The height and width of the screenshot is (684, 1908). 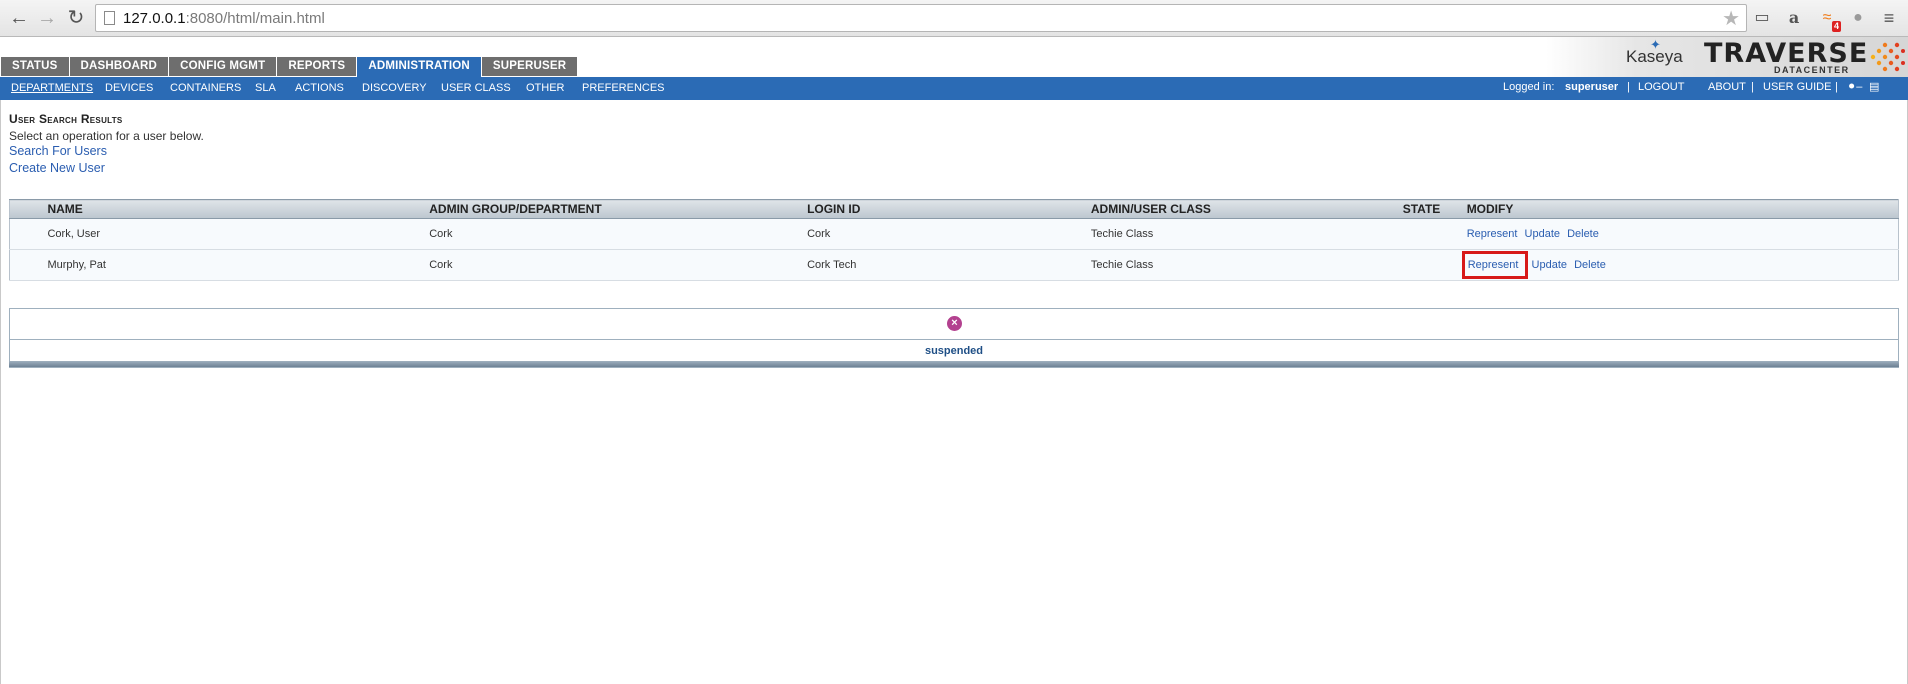 What do you see at coordinates (319, 88) in the screenshot?
I see `subnav-actions: ACTIONS` at bounding box center [319, 88].